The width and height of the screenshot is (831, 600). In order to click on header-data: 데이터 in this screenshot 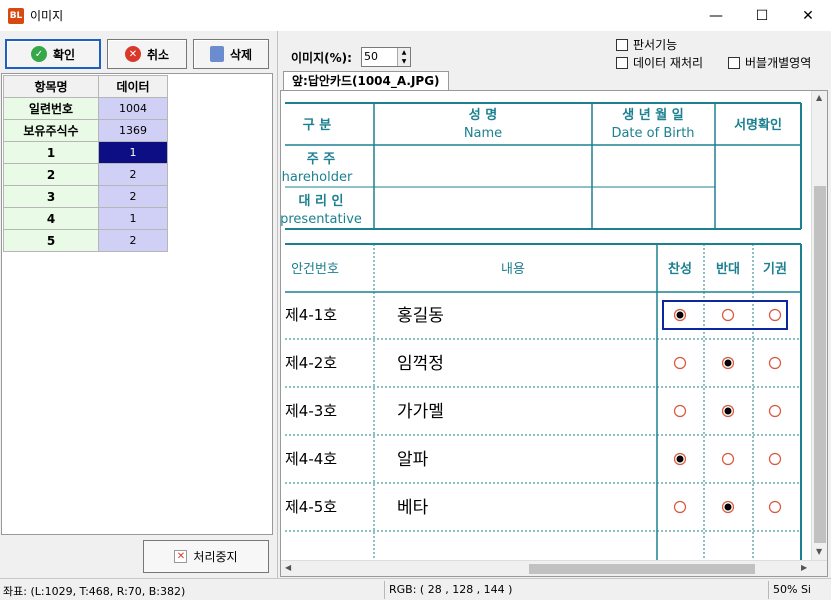, I will do `click(133, 86)`.